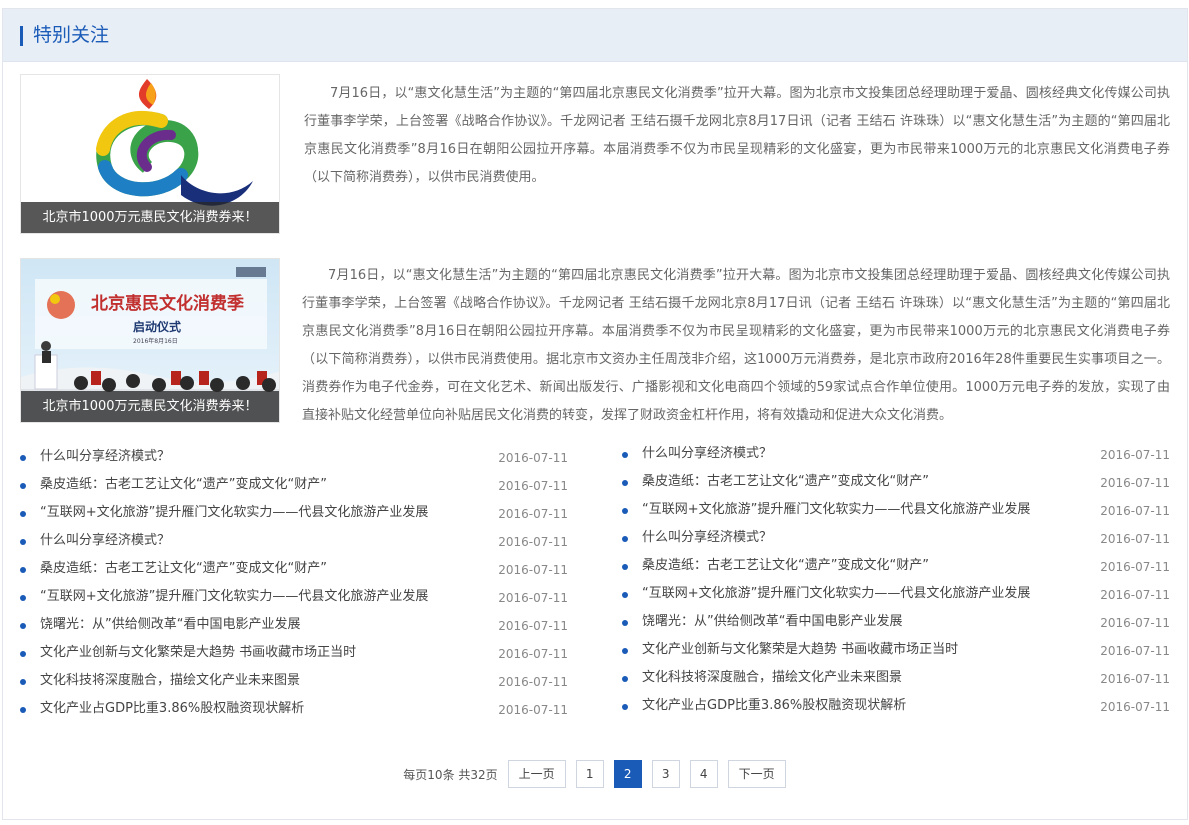 The image size is (1189, 825). Describe the element at coordinates (627, 774) in the screenshot. I see `page-button-2: 2` at that location.